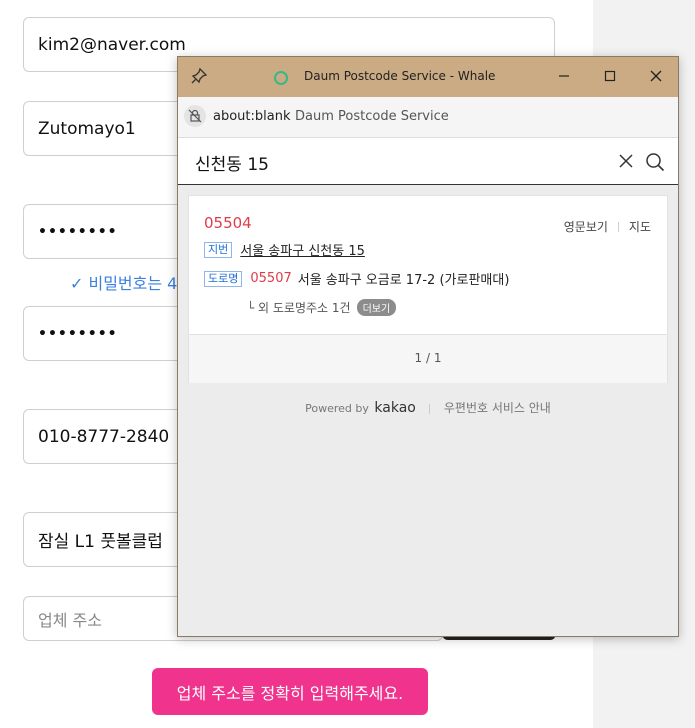  Describe the element at coordinates (281, 78) in the screenshot. I see `browser-logo-icon` at that location.